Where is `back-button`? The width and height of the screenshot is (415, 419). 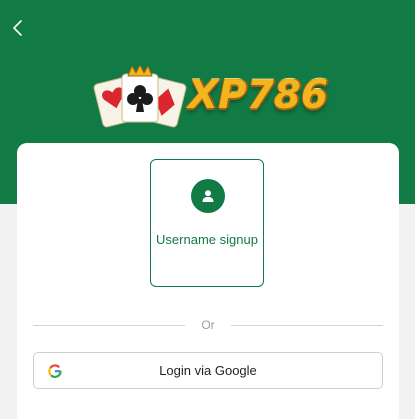
back-button is located at coordinates (18, 28).